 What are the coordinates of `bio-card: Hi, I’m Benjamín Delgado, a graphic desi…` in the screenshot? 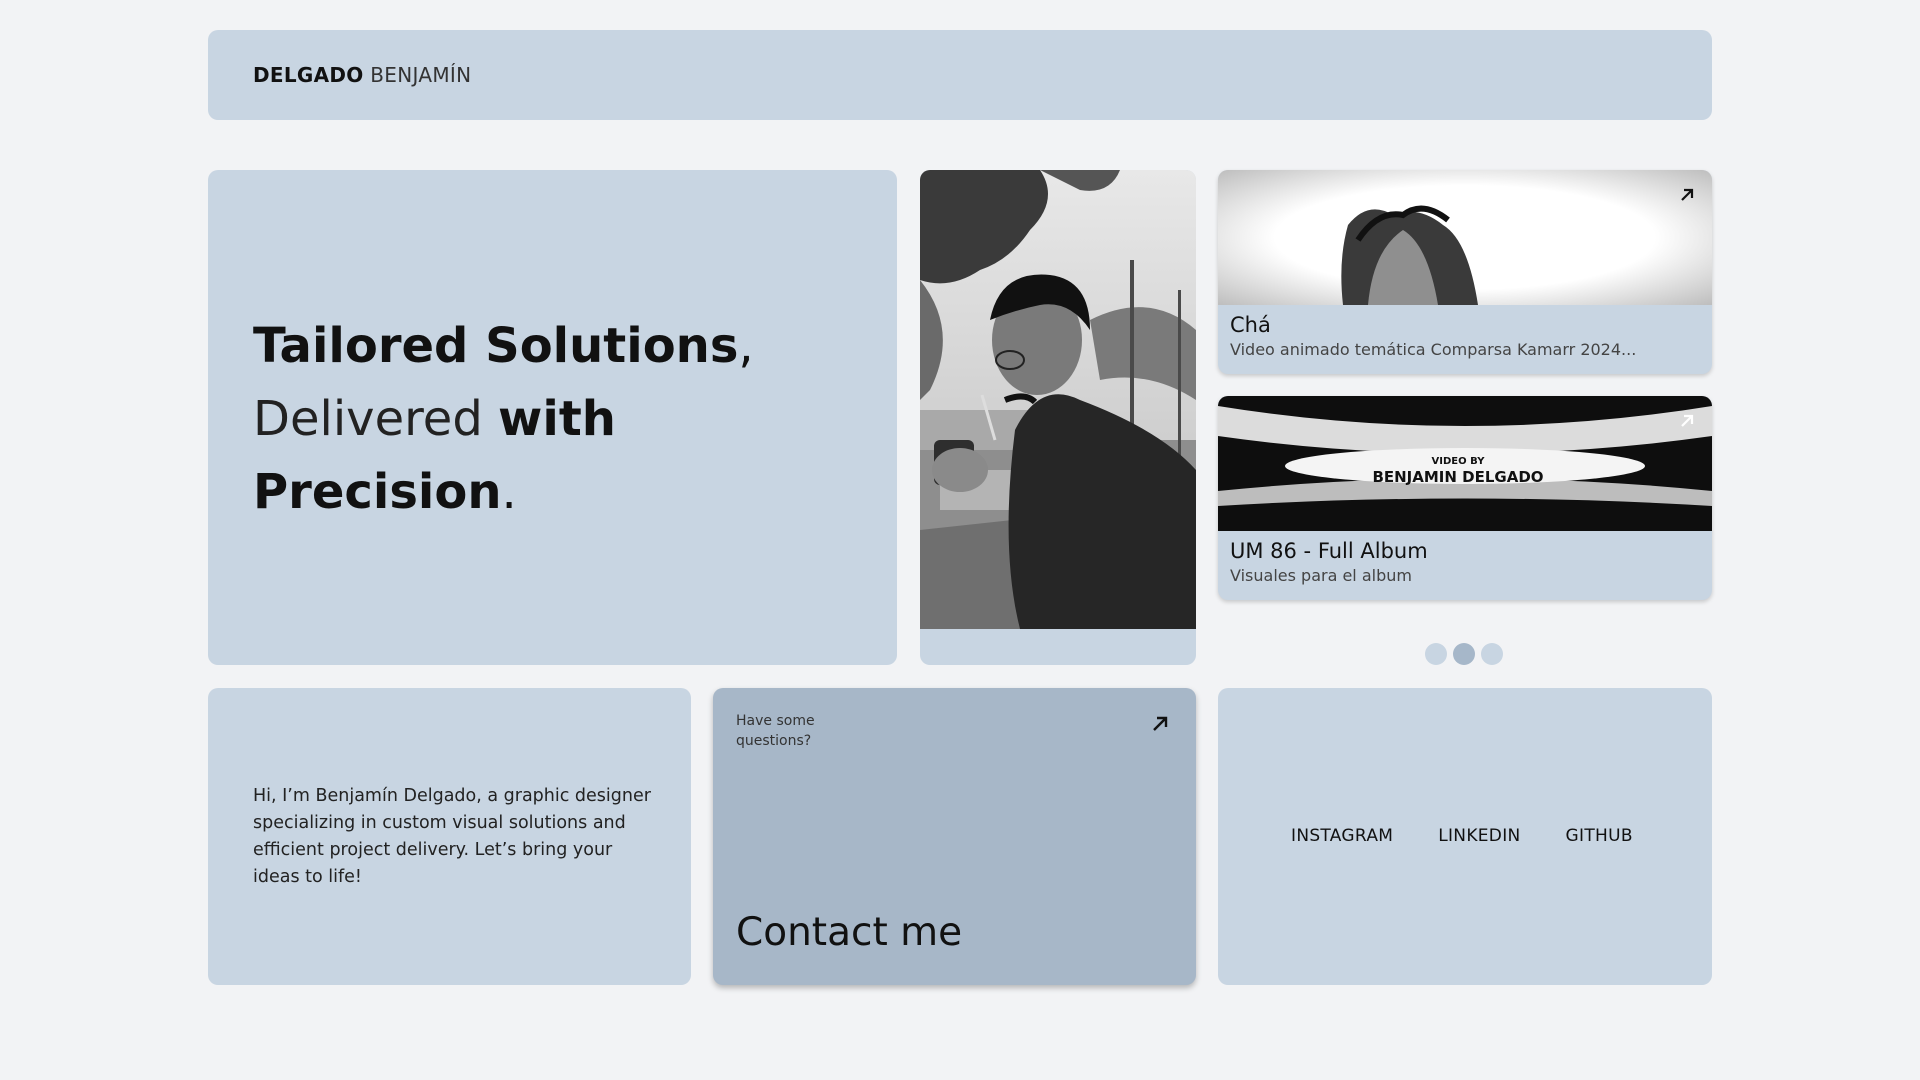 It's located at (449, 836).